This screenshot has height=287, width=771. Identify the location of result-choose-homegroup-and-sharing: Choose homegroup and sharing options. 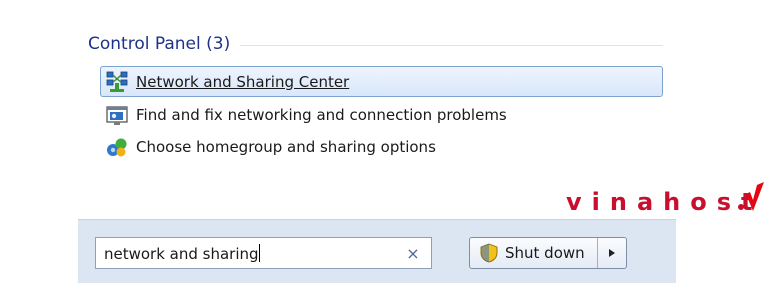
(381, 146).